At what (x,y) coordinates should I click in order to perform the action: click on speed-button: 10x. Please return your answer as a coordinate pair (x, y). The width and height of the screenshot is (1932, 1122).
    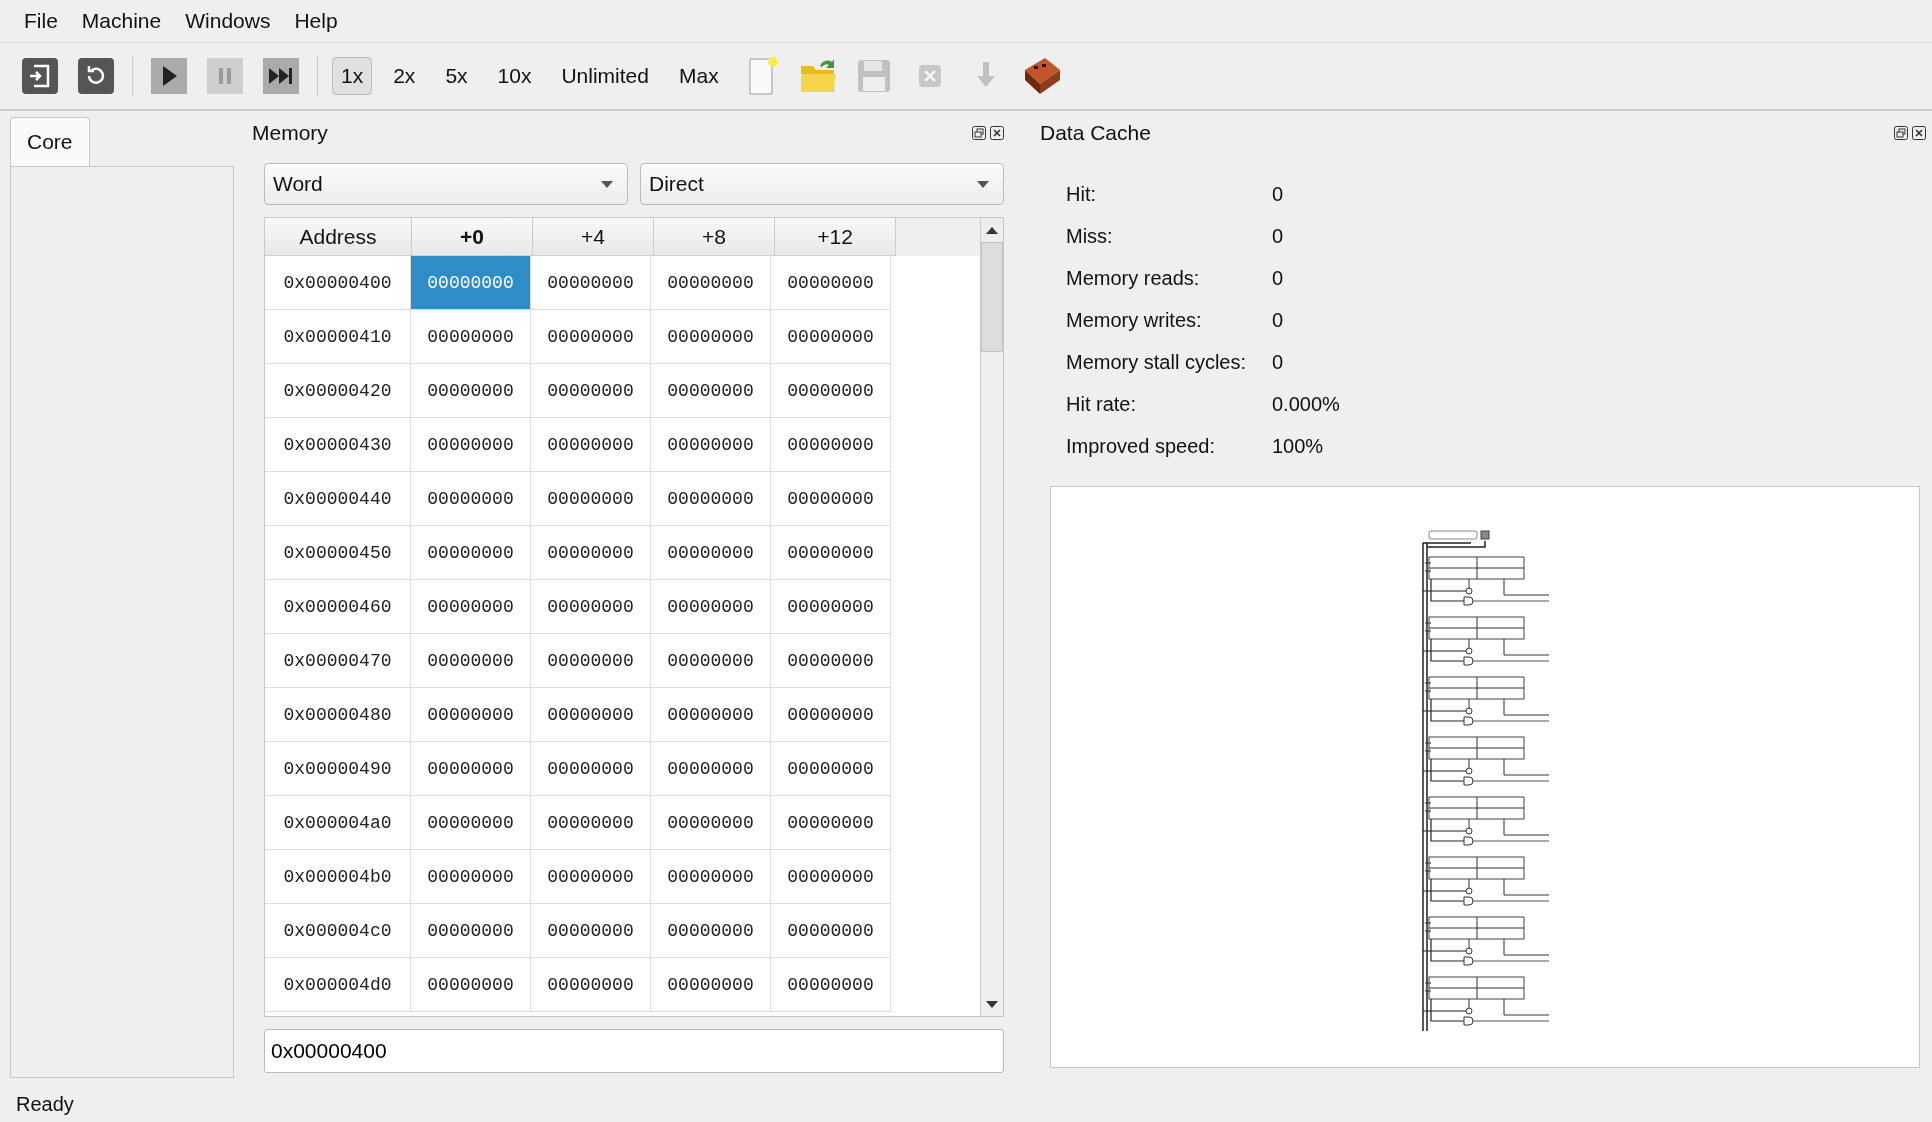
    Looking at the image, I should click on (514, 76).